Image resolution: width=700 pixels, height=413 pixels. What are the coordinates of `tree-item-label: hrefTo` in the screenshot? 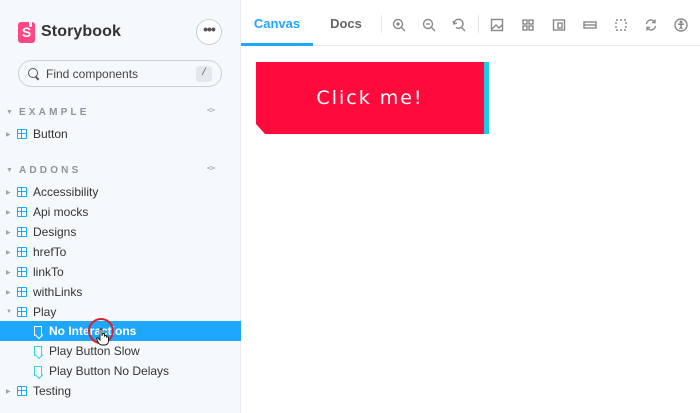 It's located at (50, 252).